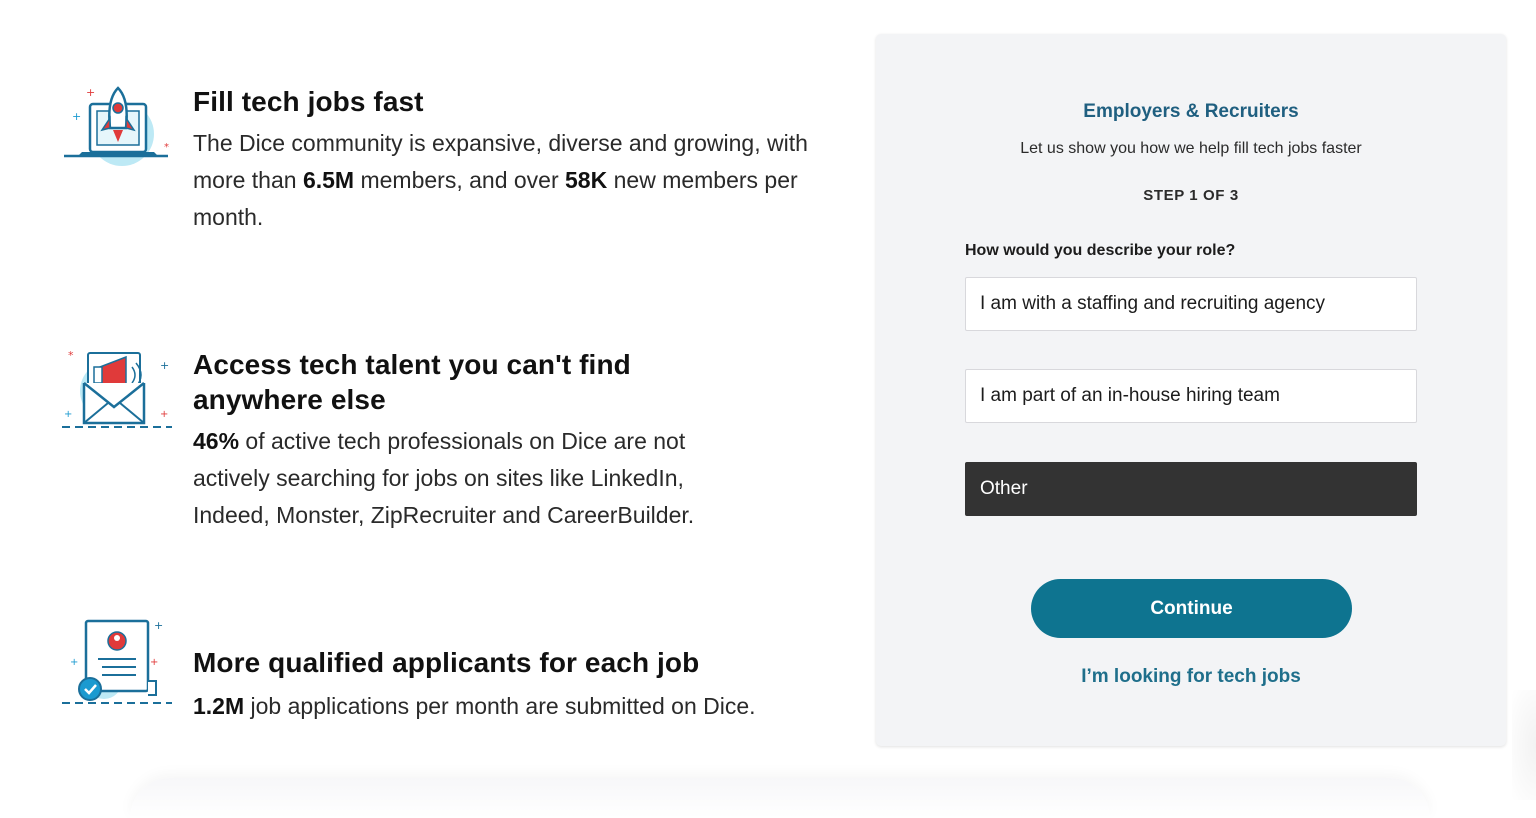  Describe the element at coordinates (216, 441) in the screenshot. I see `stat-passive-percent: 46%` at that location.